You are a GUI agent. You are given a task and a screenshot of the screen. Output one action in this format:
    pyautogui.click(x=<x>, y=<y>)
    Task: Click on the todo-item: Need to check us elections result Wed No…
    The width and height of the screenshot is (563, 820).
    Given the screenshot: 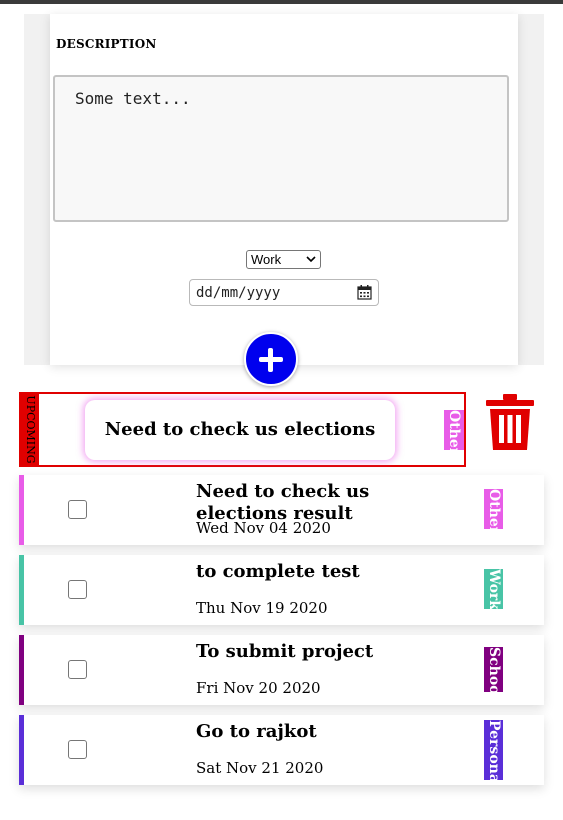 What is the action you would take?
    pyautogui.click(x=281, y=510)
    